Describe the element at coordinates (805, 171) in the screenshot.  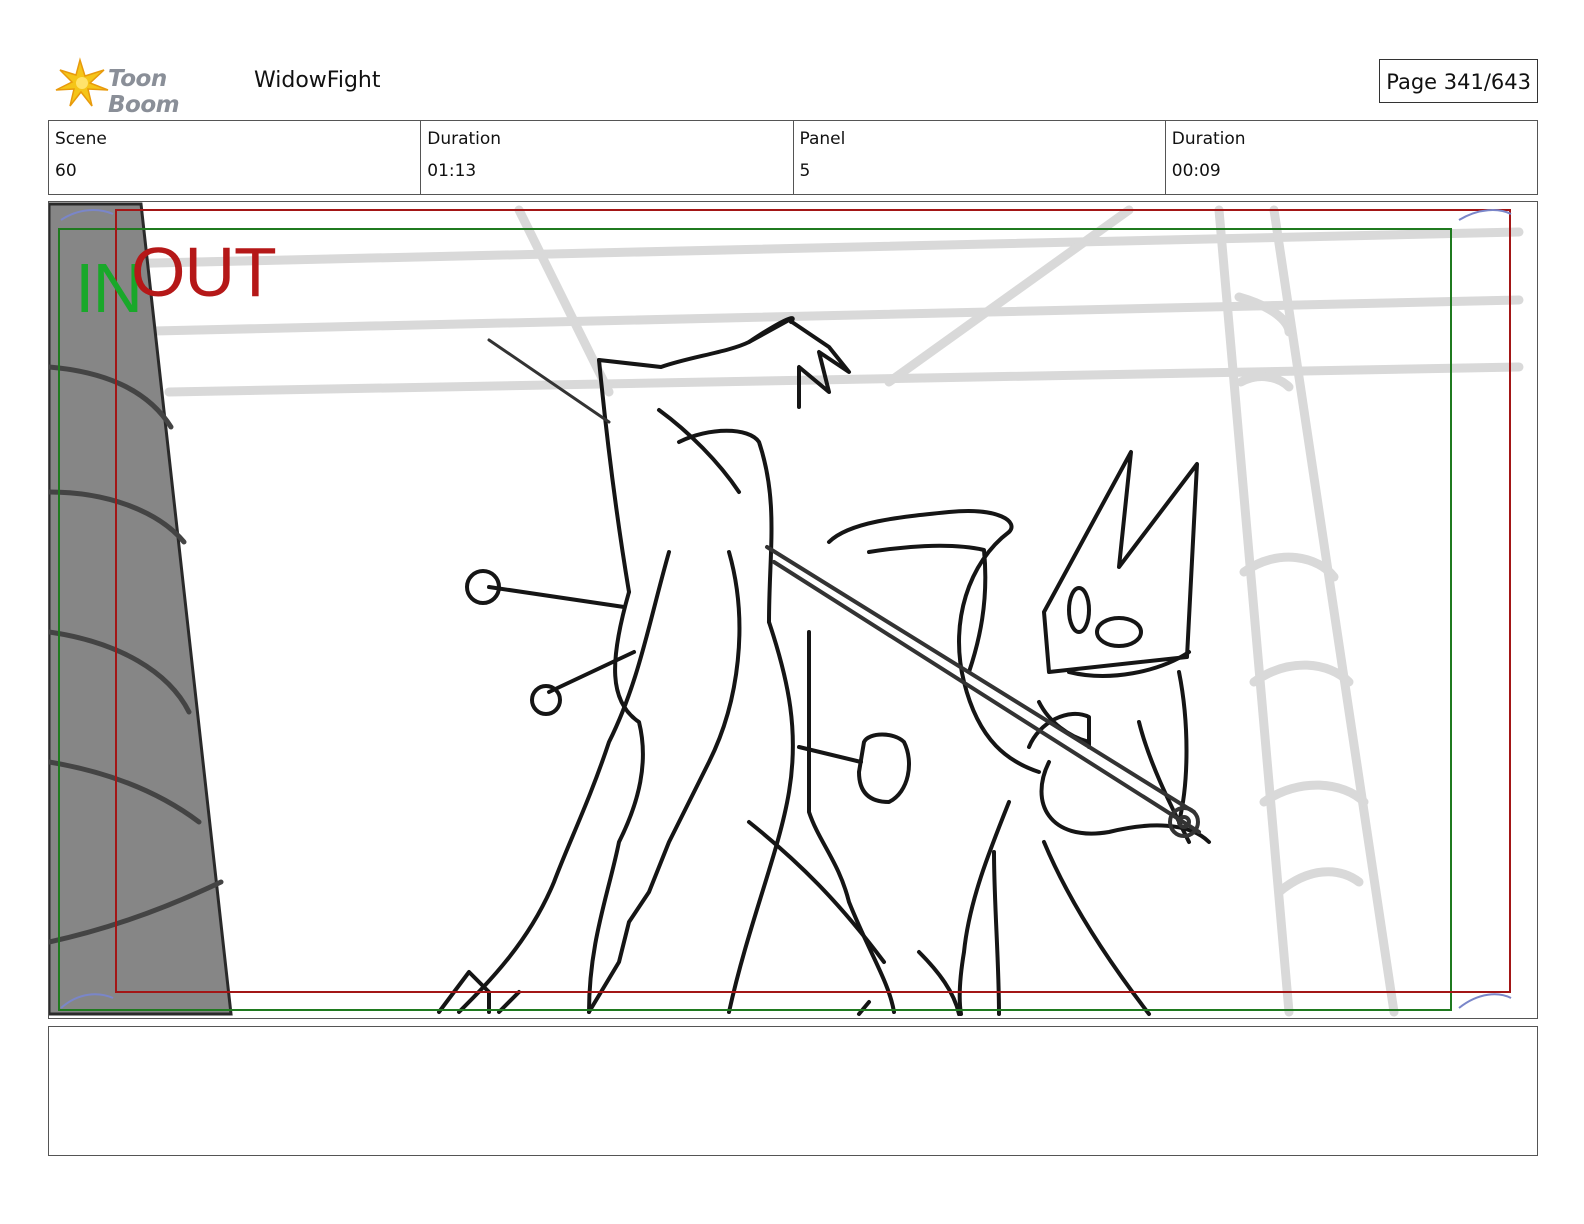
I see `panel-value: 5` at that location.